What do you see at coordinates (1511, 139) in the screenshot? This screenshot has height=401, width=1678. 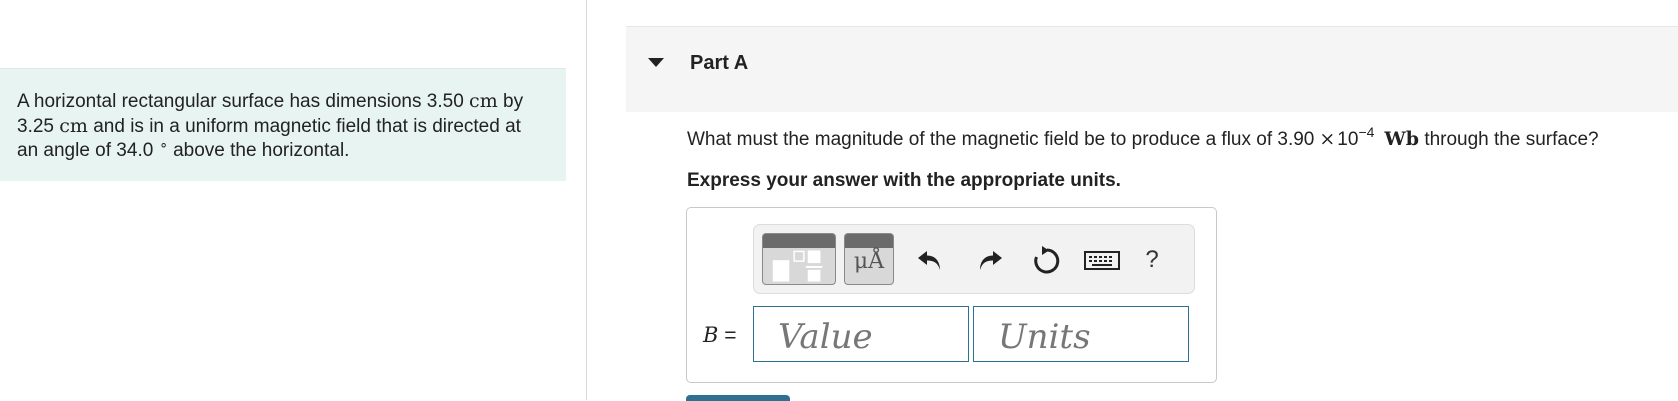 I see `question-suffix: through the surface?` at bounding box center [1511, 139].